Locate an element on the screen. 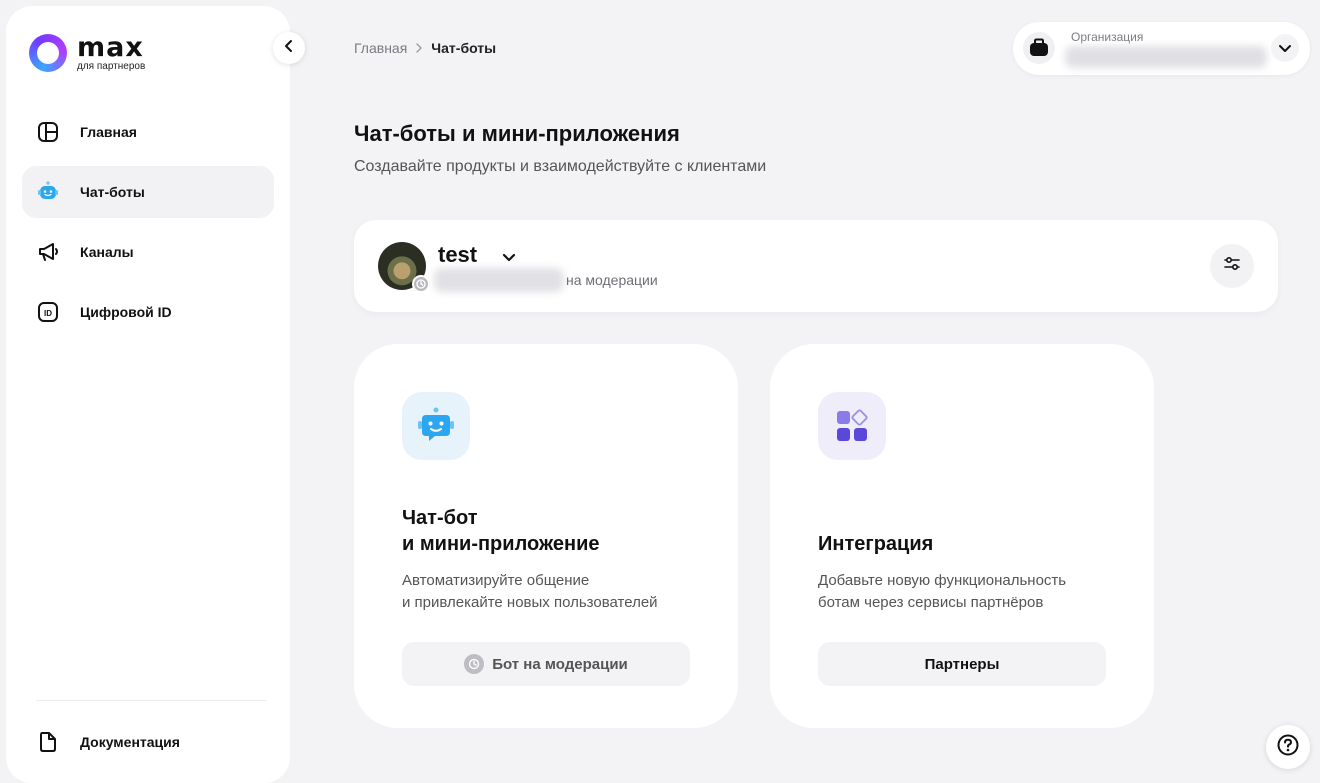 Image resolution: width=1320 pixels, height=783 pixels. breadcrumb-separator-icon is located at coordinates (419, 48).